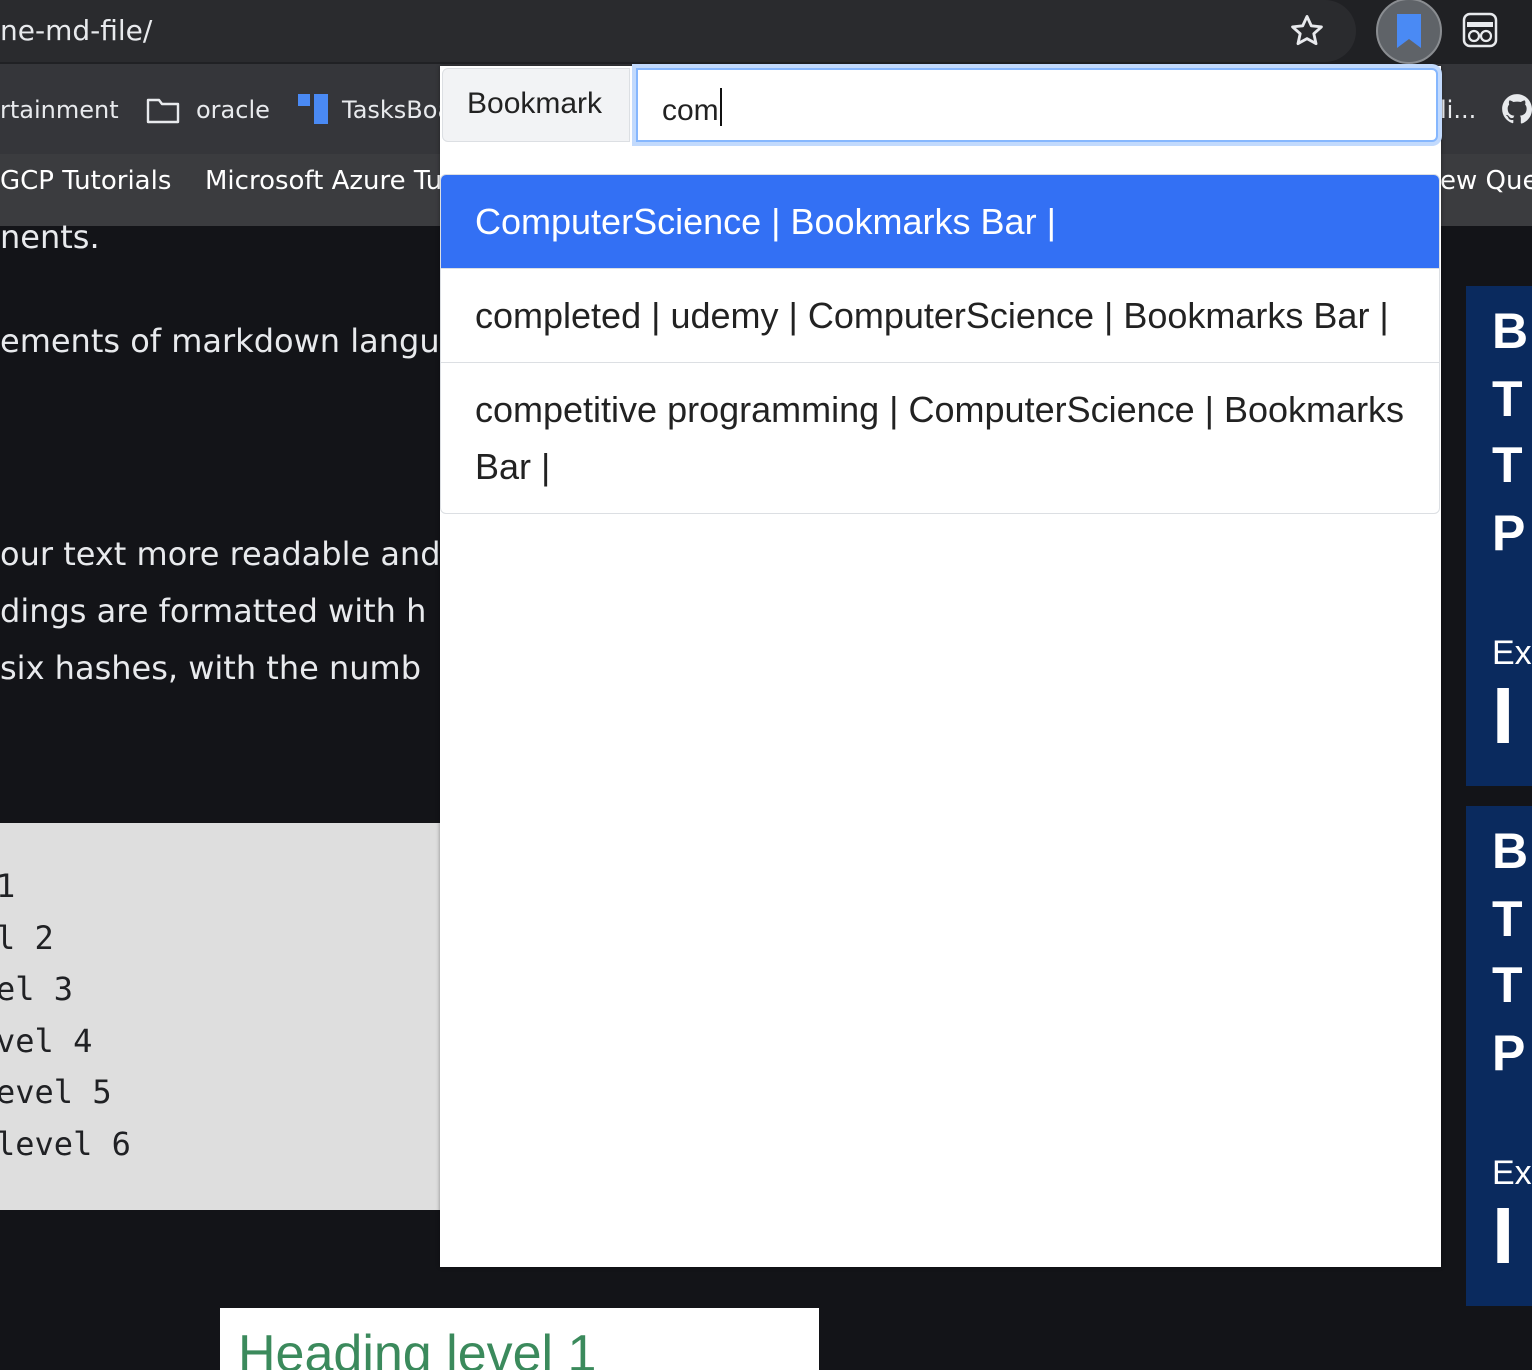 The width and height of the screenshot is (1532, 1370). I want to click on page-text-line: nents., so click(50, 237).